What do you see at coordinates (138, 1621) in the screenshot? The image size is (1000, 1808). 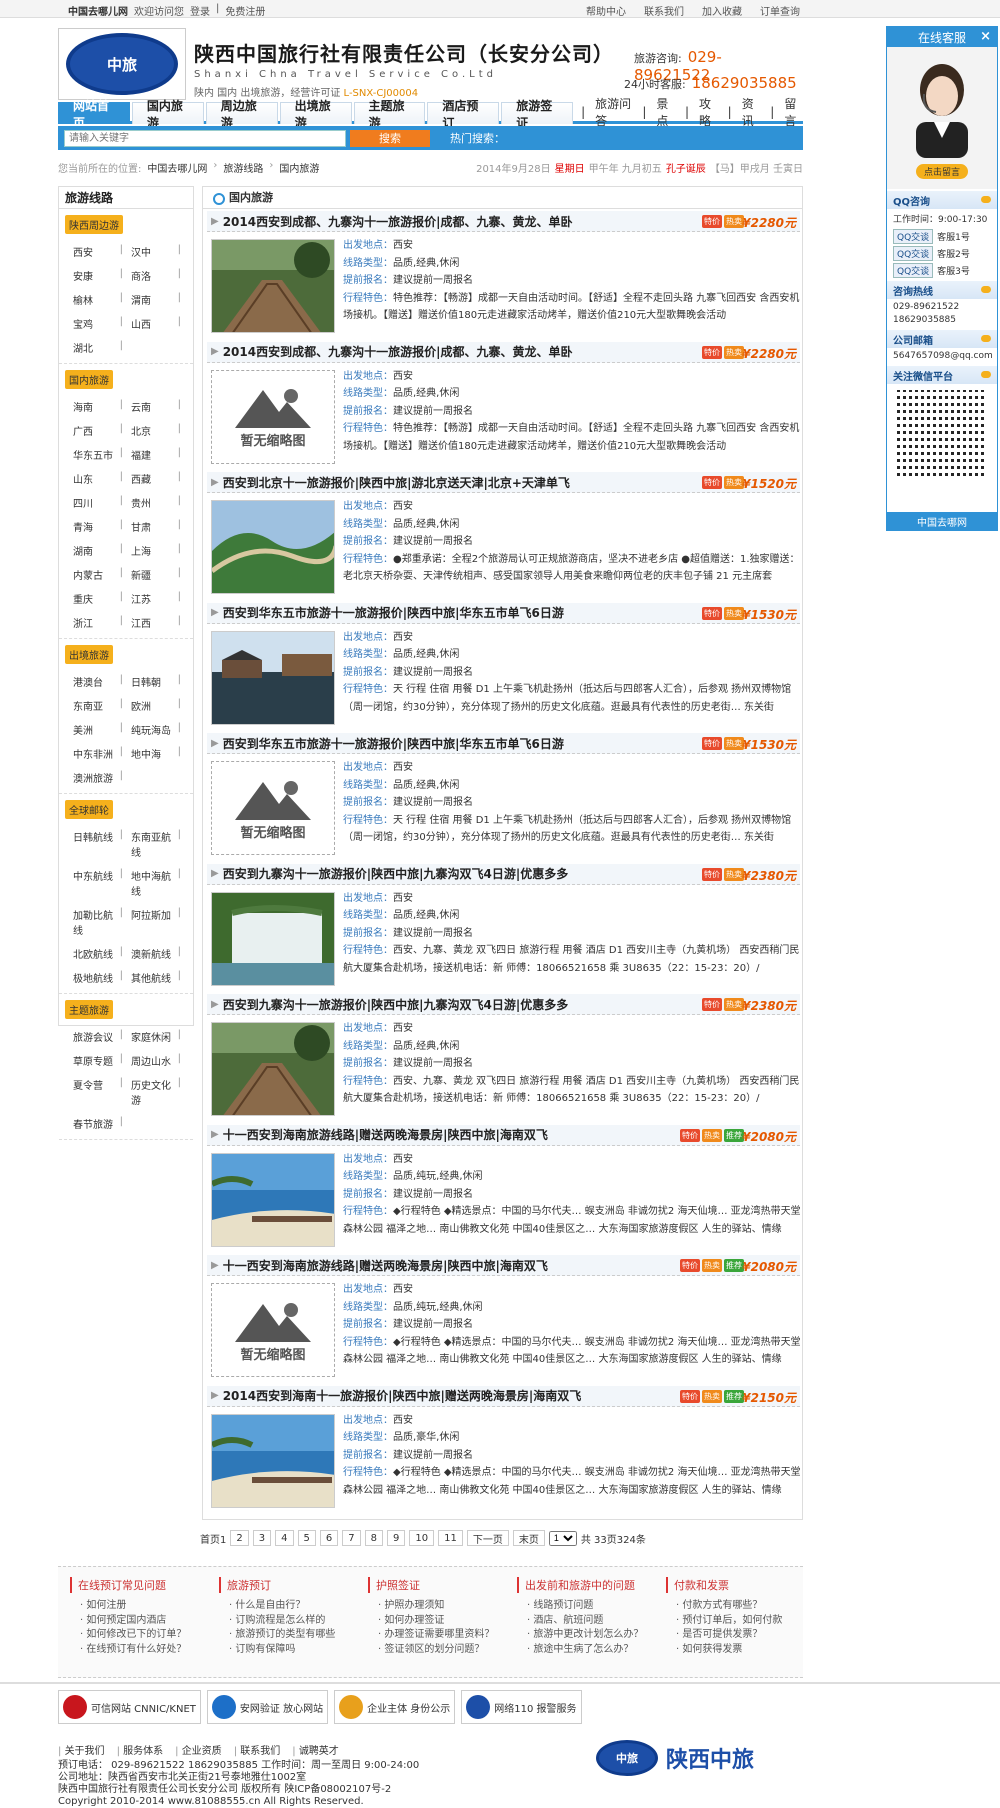 I see `faq-link: · 如何预定国内酒店` at bounding box center [138, 1621].